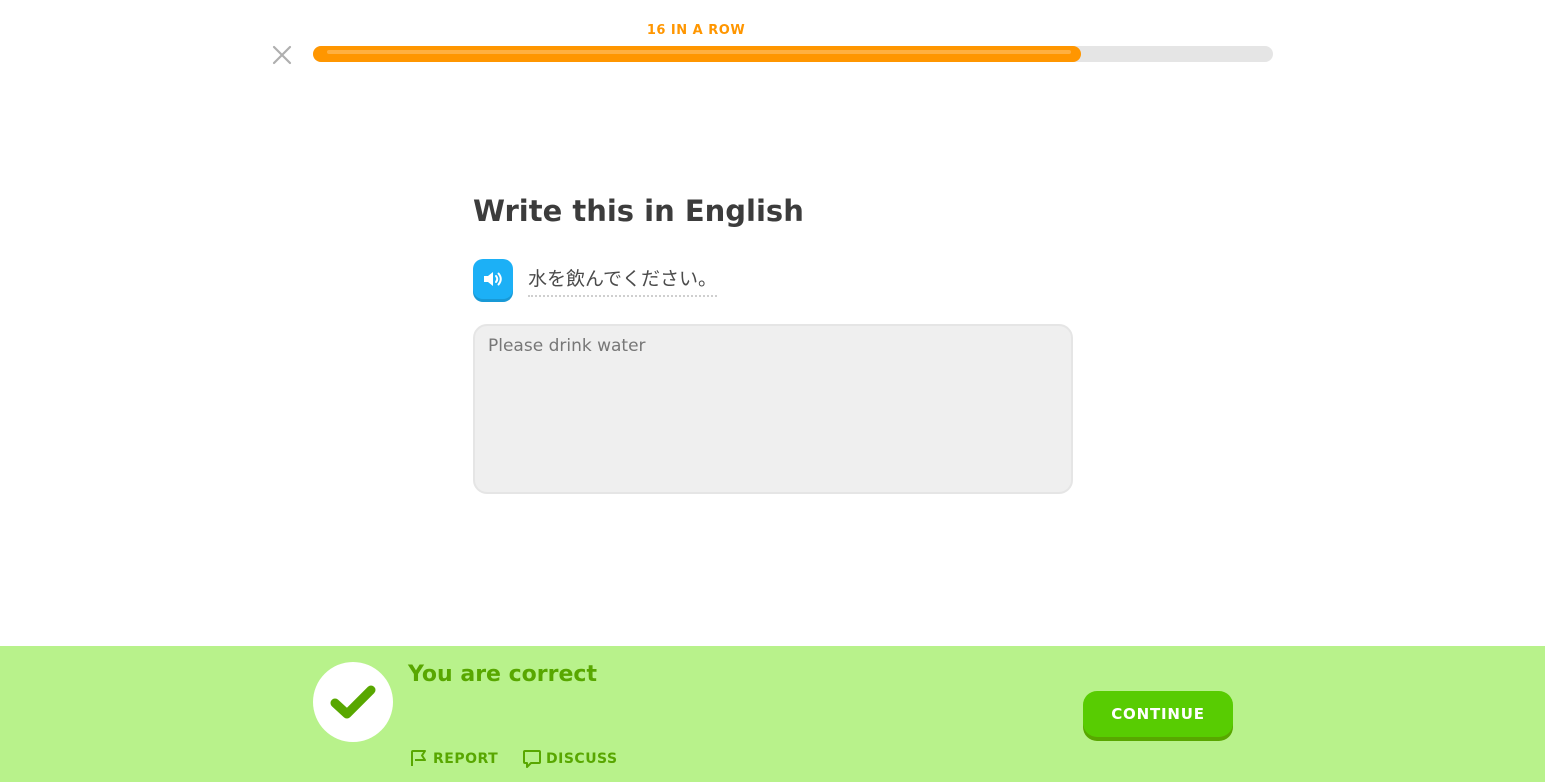 Image resolution: width=1559 pixels, height=782 pixels. I want to click on feedback-title: You are correct, so click(502, 674).